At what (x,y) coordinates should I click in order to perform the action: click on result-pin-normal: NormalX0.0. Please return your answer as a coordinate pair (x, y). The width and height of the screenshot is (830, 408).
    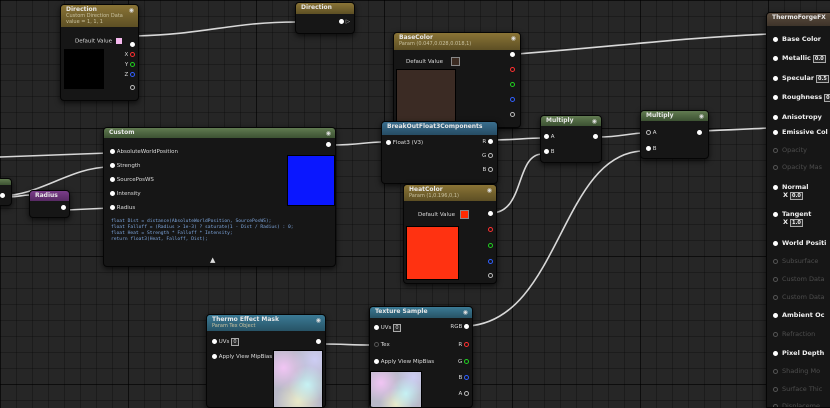
    Looking at the image, I should click on (791, 191).